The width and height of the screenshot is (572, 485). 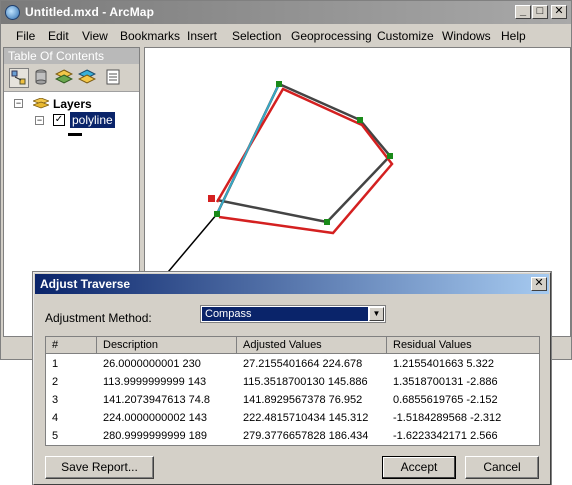 What do you see at coordinates (12, 12) in the screenshot?
I see `arcmap-app-icon` at bounding box center [12, 12].